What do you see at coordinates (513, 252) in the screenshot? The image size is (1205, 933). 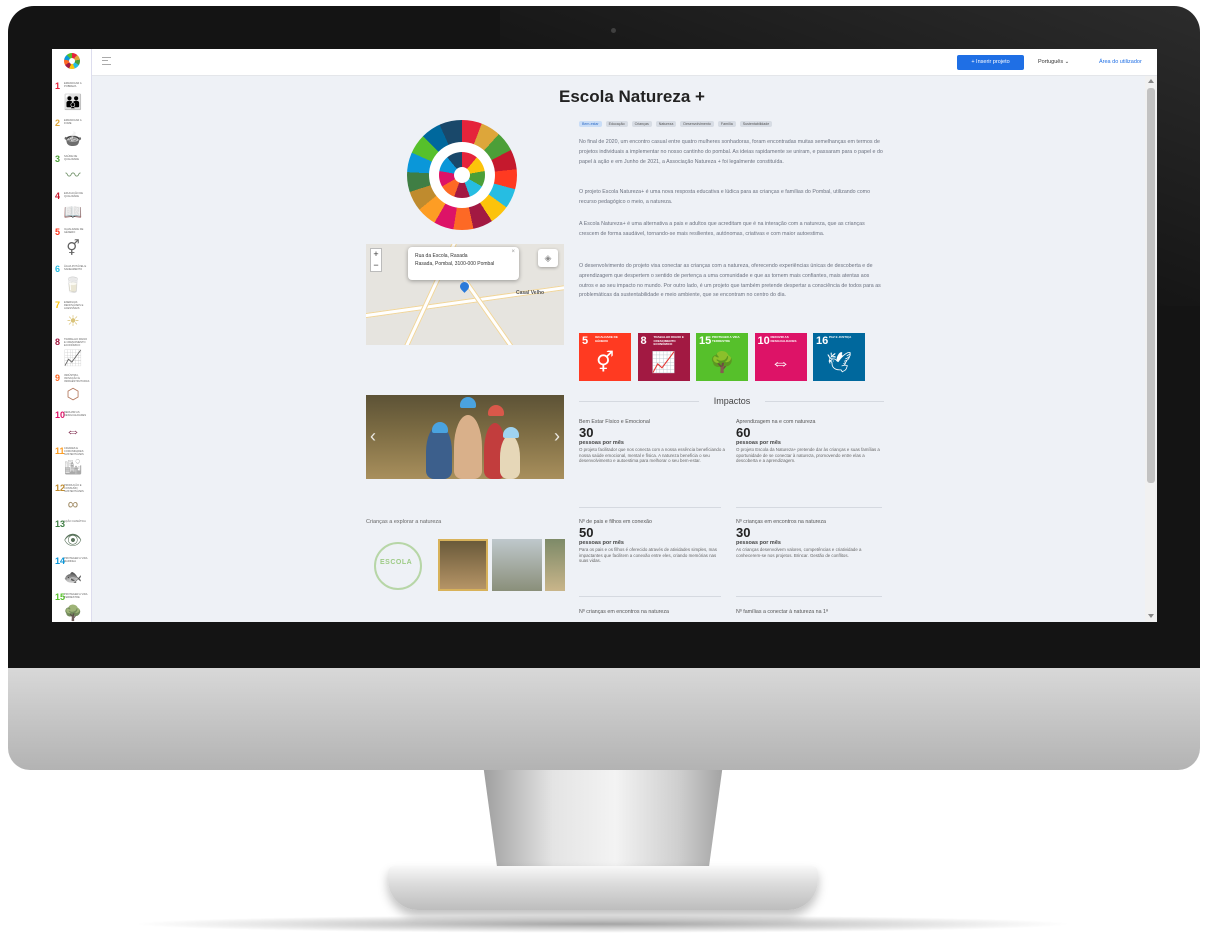 I see `close-icon: ×` at bounding box center [513, 252].